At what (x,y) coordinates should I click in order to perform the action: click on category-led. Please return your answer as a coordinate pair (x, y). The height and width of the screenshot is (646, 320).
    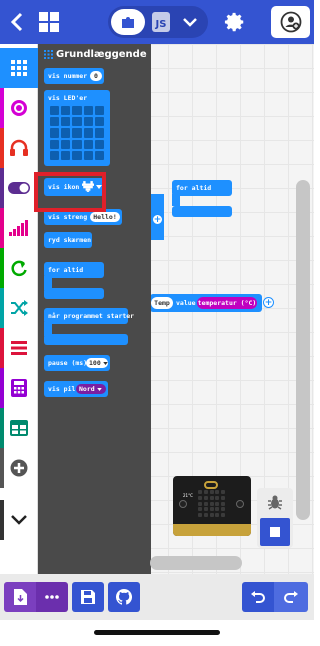
    Looking at the image, I should click on (19, 188).